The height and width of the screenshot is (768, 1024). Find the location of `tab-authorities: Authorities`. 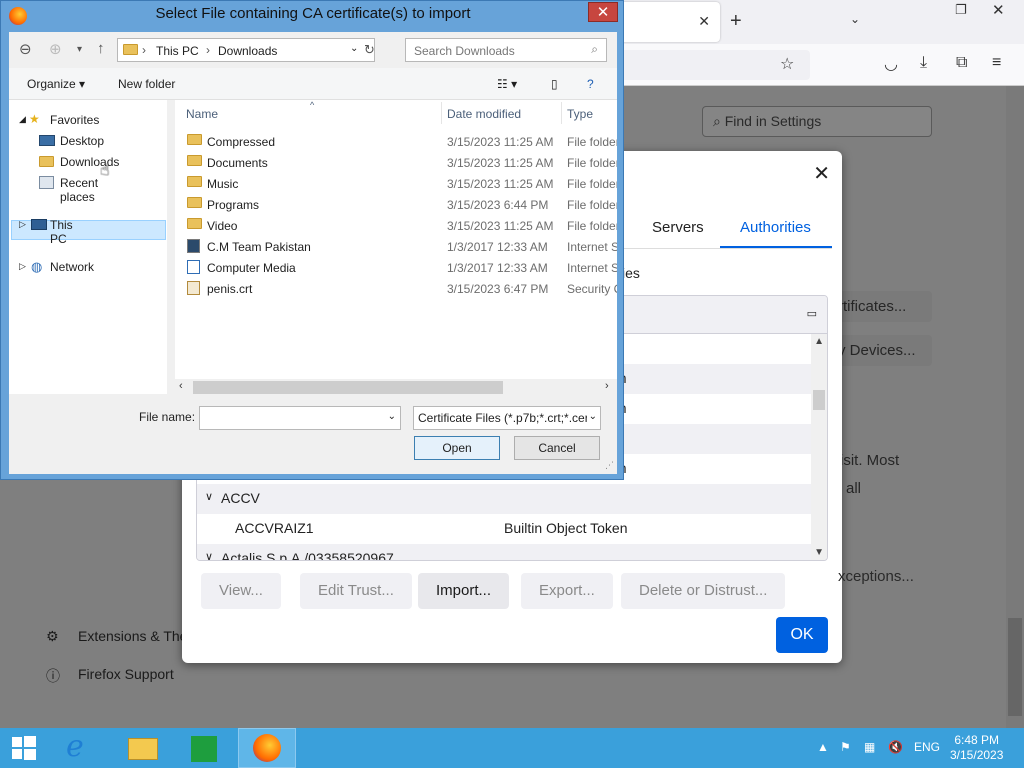

tab-authorities: Authorities is located at coordinates (775, 227).